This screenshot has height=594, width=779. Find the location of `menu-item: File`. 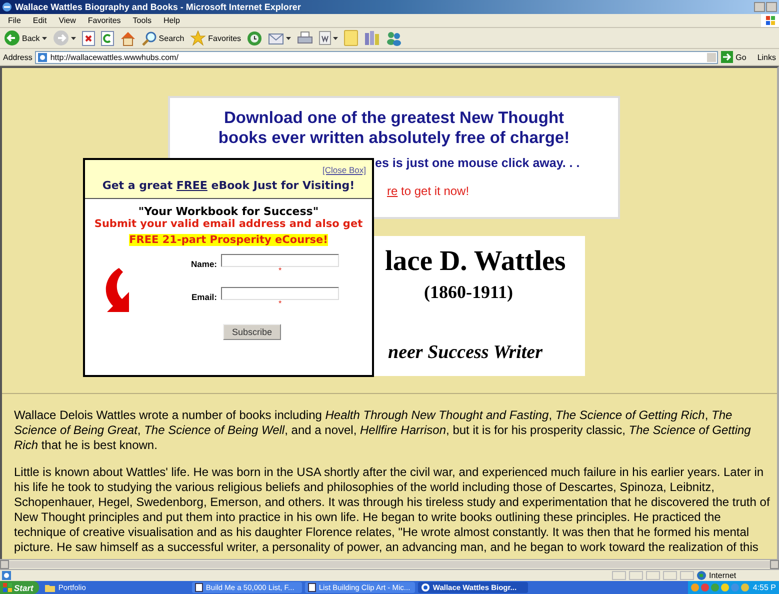

menu-item: File is located at coordinates (14, 20).